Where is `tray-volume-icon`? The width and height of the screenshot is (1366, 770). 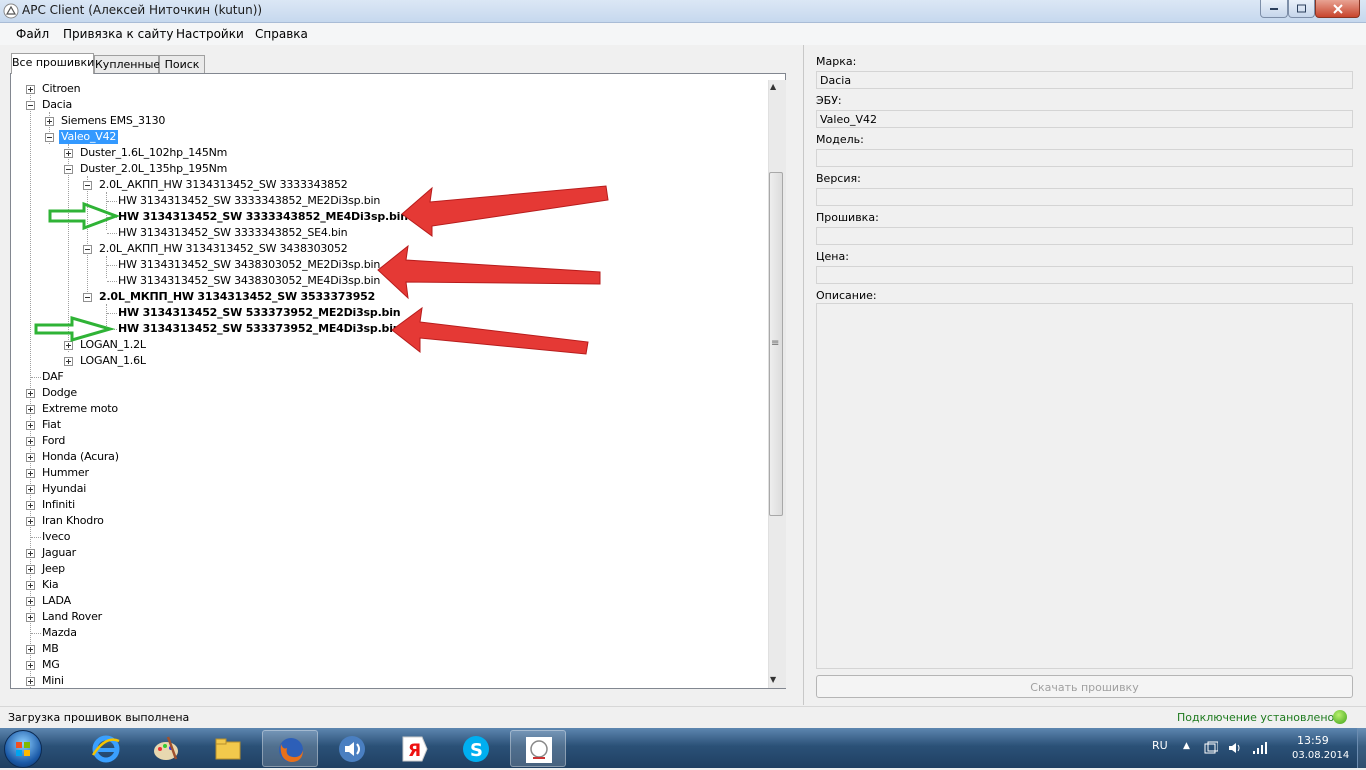 tray-volume-icon is located at coordinates (1235, 748).